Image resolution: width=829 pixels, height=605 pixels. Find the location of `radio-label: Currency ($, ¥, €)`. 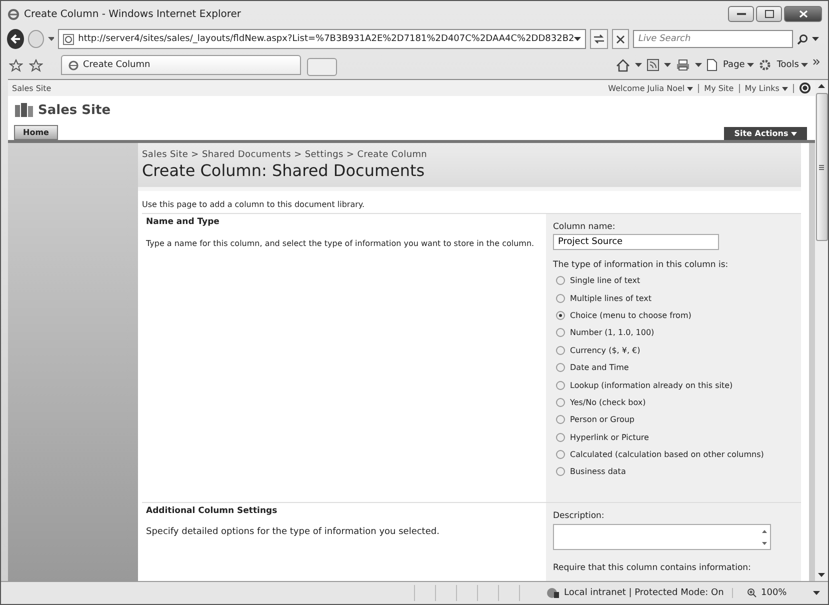

radio-label: Currency ($, ¥, €) is located at coordinates (605, 350).